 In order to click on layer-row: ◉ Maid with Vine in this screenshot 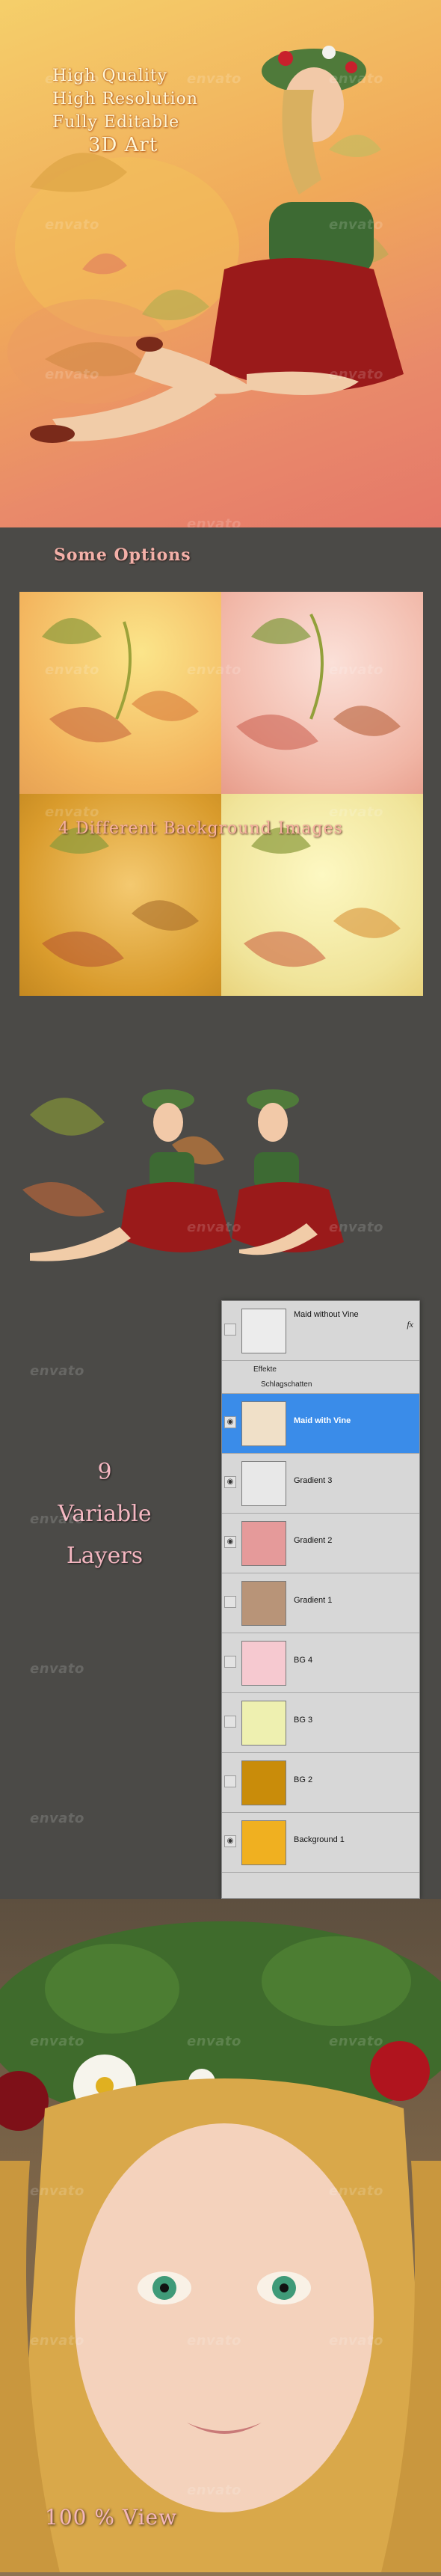, I will do `click(320, 1424)`.